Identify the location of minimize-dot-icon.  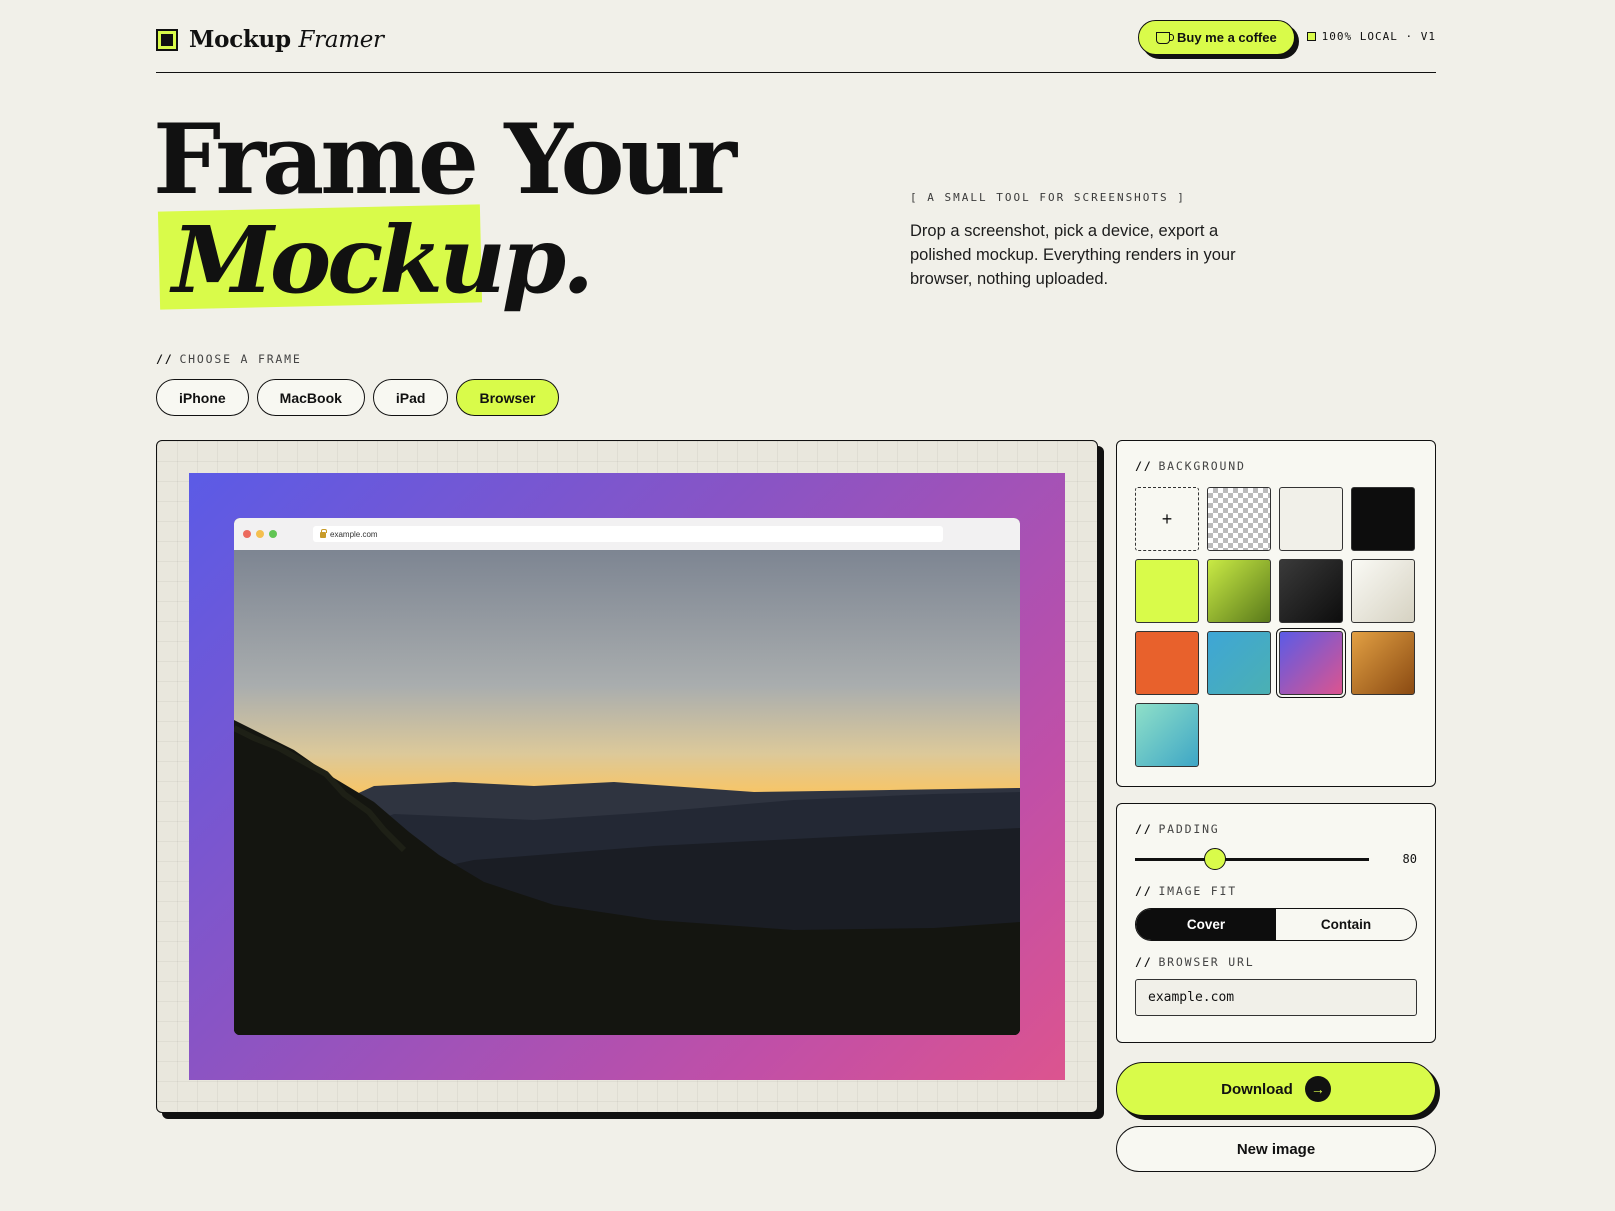
(260, 534).